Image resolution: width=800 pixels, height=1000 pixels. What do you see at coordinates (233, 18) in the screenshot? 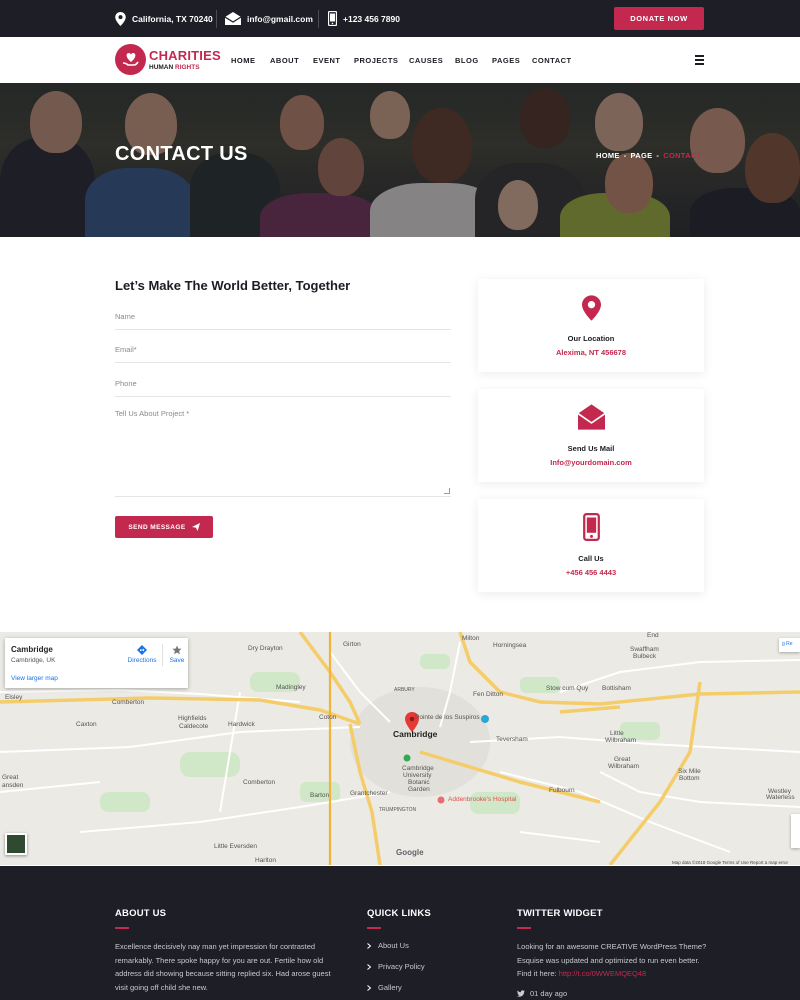
I see `envelope-icon` at bounding box center [233, 18].